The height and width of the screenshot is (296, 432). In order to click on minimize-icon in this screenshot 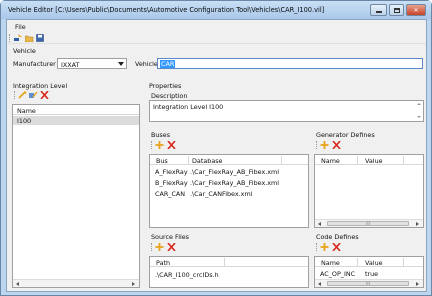, I will do `click(378, 12)`.